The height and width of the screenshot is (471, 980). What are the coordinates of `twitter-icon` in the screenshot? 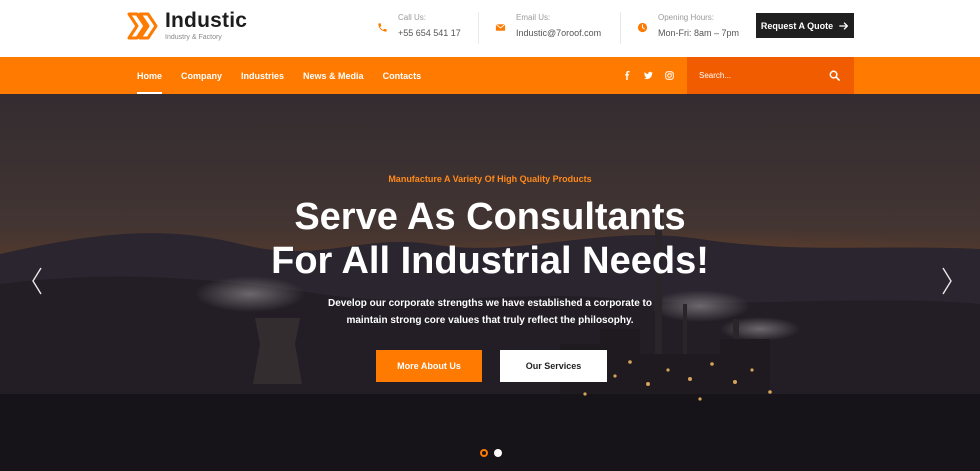 It's located at (648, 75).